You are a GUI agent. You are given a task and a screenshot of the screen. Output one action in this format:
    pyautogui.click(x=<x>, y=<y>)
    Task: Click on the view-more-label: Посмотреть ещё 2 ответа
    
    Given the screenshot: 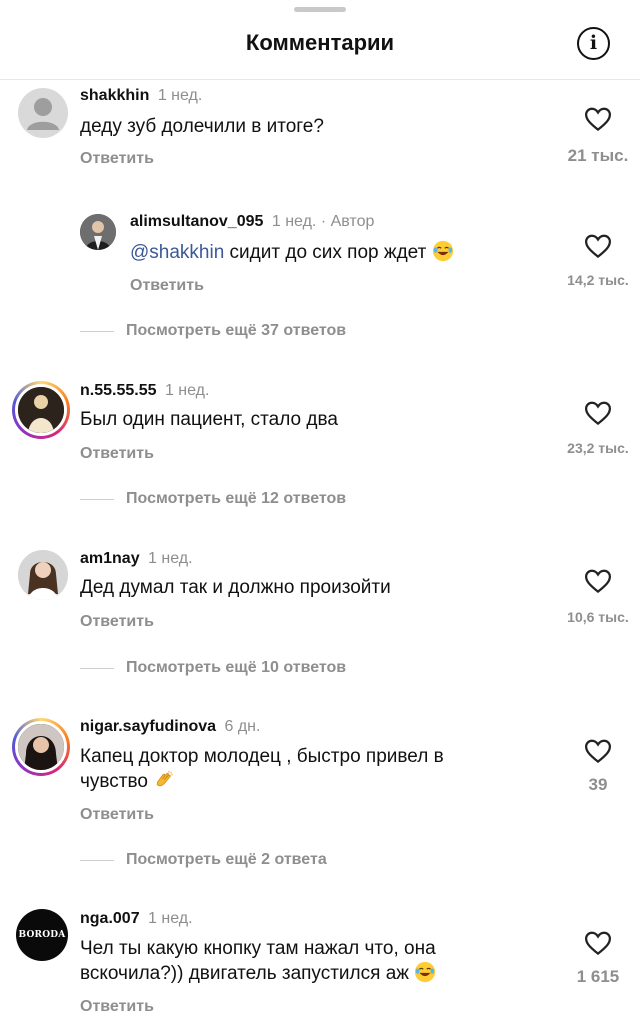 What is the action you would take?
    pyautogui.click(x=226, y=860)
    